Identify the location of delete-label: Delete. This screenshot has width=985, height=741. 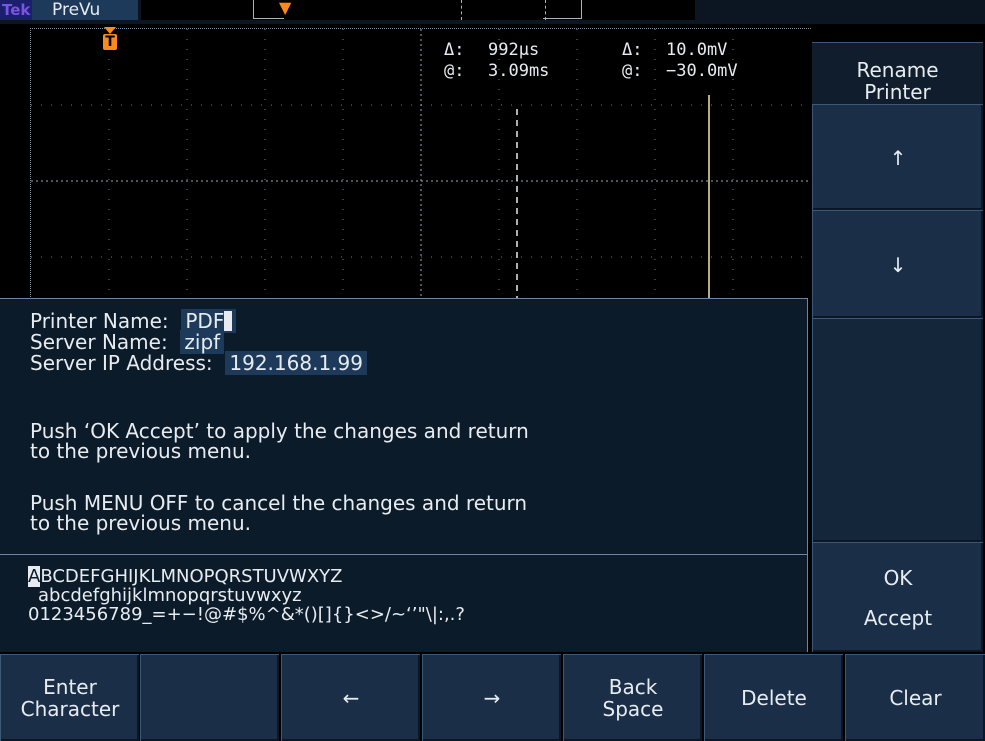
(774, 698).